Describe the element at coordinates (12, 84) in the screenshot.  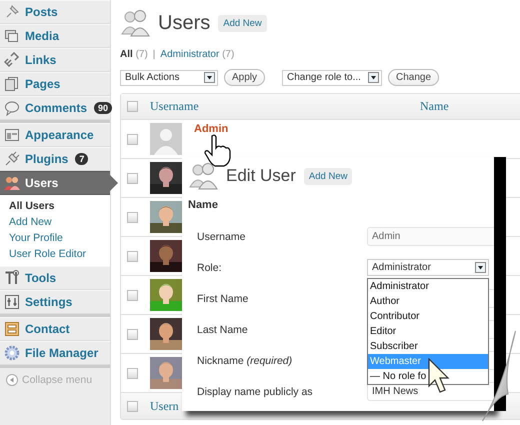
I see `pages-icon` at that location.